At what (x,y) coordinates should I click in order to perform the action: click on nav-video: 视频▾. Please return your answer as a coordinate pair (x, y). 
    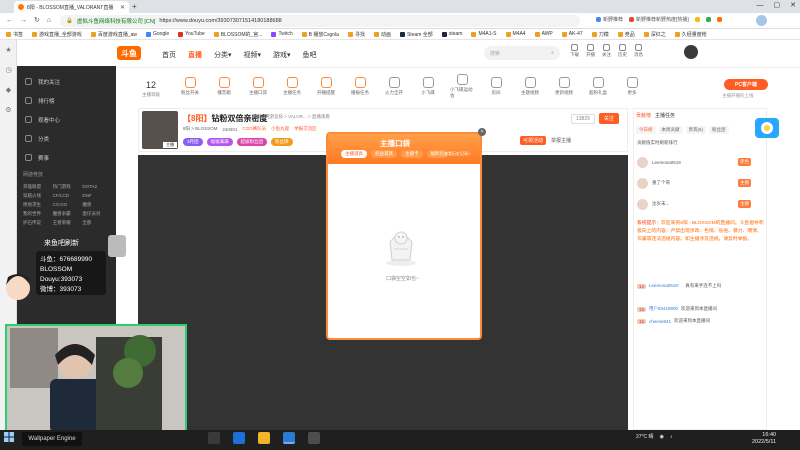
    Looking at the image, I should click on (253, 55).